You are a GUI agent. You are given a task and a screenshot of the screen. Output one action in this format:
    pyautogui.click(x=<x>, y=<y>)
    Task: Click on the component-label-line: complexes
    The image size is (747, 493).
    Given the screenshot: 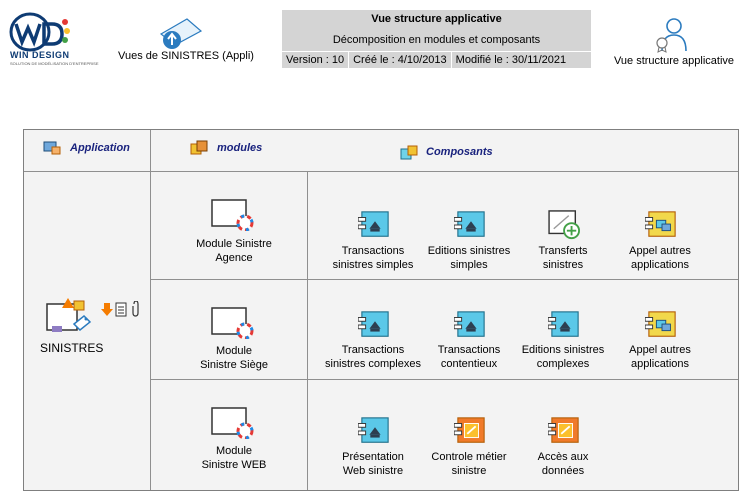 What is the action you would take?
    pyautogui.click(x=563, y=364)
    